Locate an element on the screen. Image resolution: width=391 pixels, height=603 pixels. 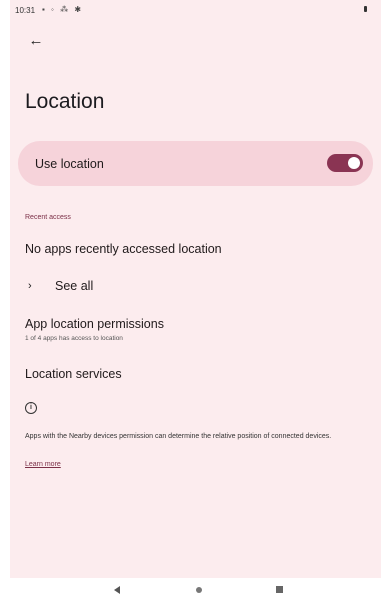
learn-more-link: Learn more is located at coordinates (43, 464).